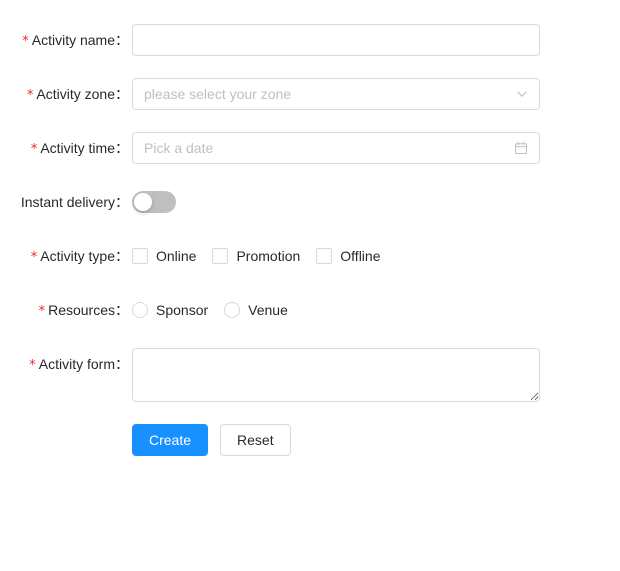 The height and width of the screenshot is (571, 620). I want to click on checkbox-label: Offline, so click(360, 256).